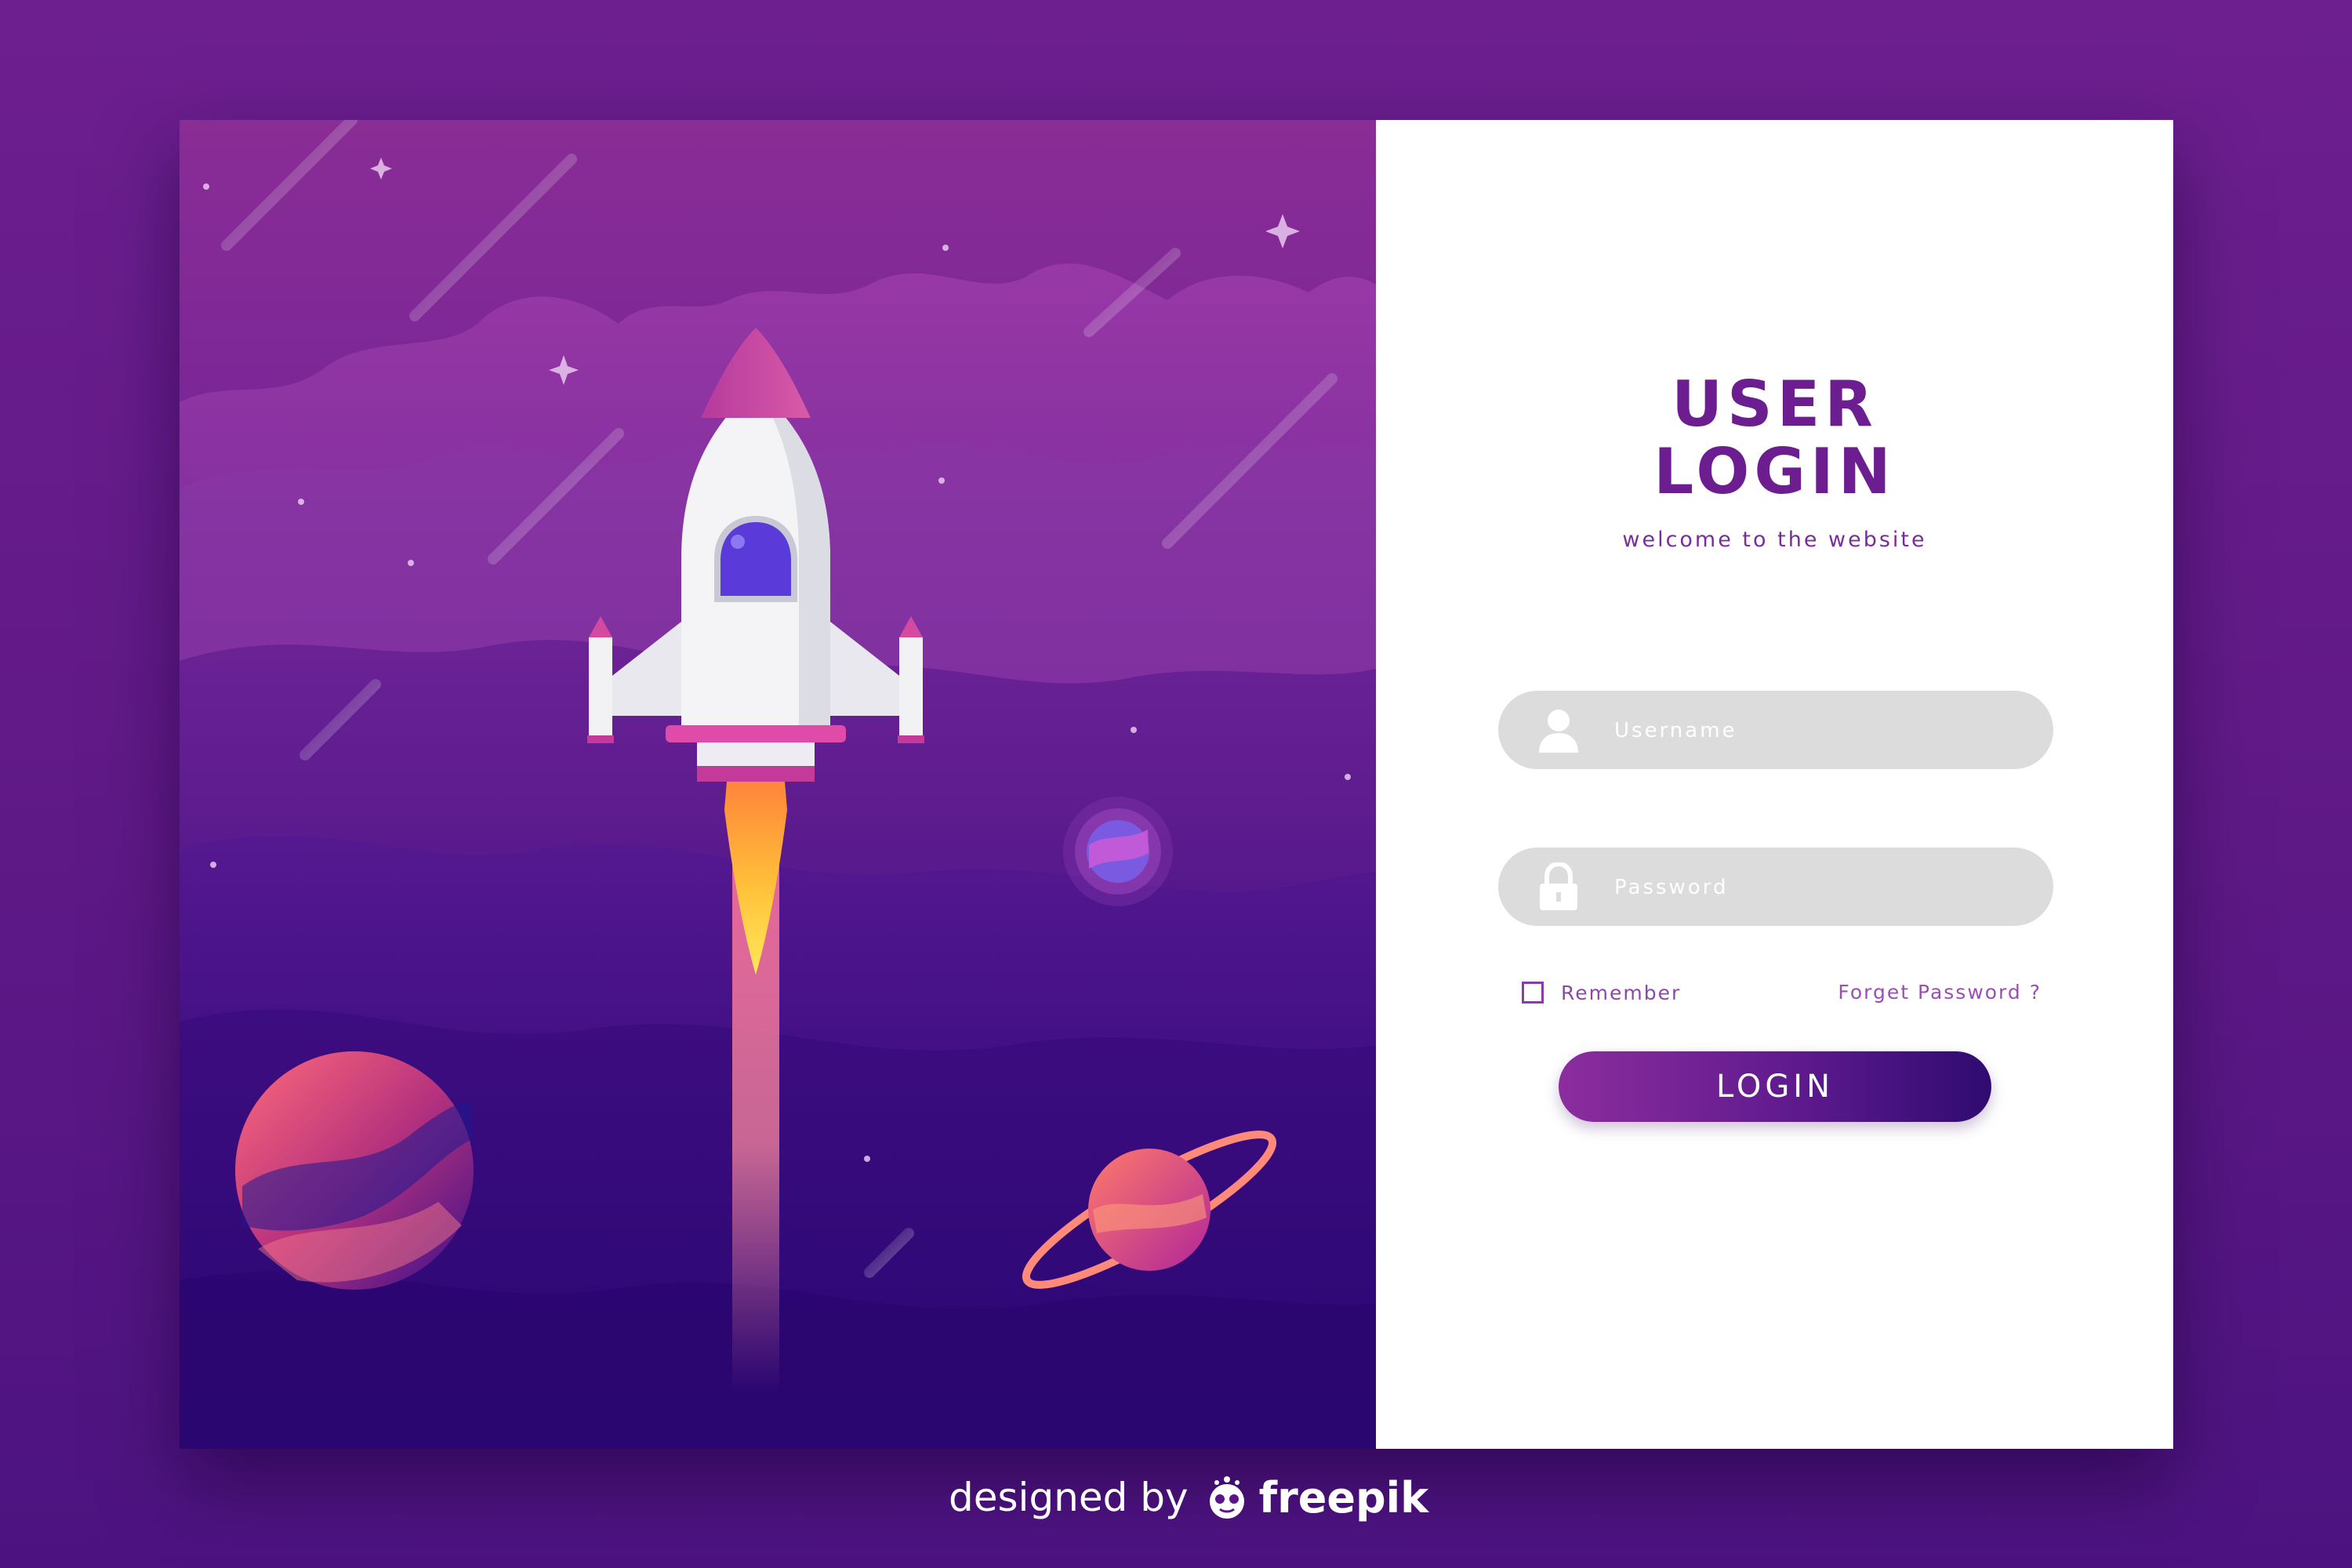  I want to click on design-credit: designed by freepik, so click(1188, 1497).